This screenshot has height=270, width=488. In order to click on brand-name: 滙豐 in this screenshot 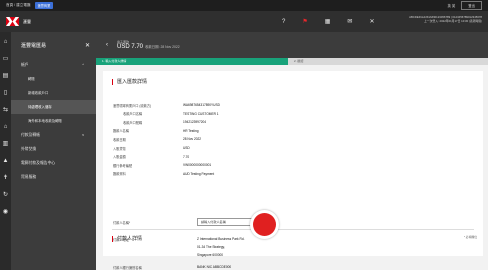, I will do `click(27, 21)`.